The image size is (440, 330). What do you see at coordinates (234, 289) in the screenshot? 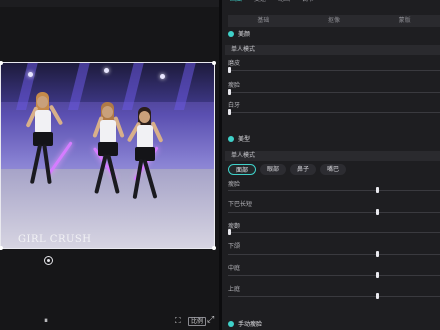
I see `param-label: 上庭` at bounding box center [234, 289].